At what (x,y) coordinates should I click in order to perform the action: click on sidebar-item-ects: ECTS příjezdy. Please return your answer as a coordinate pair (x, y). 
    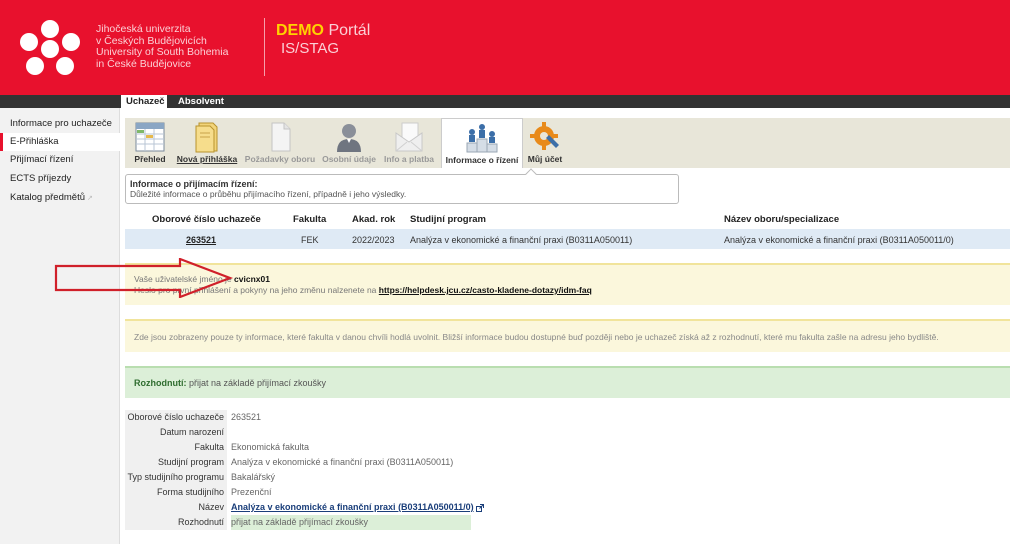
    Looking at the image, I should click on (60, 179).